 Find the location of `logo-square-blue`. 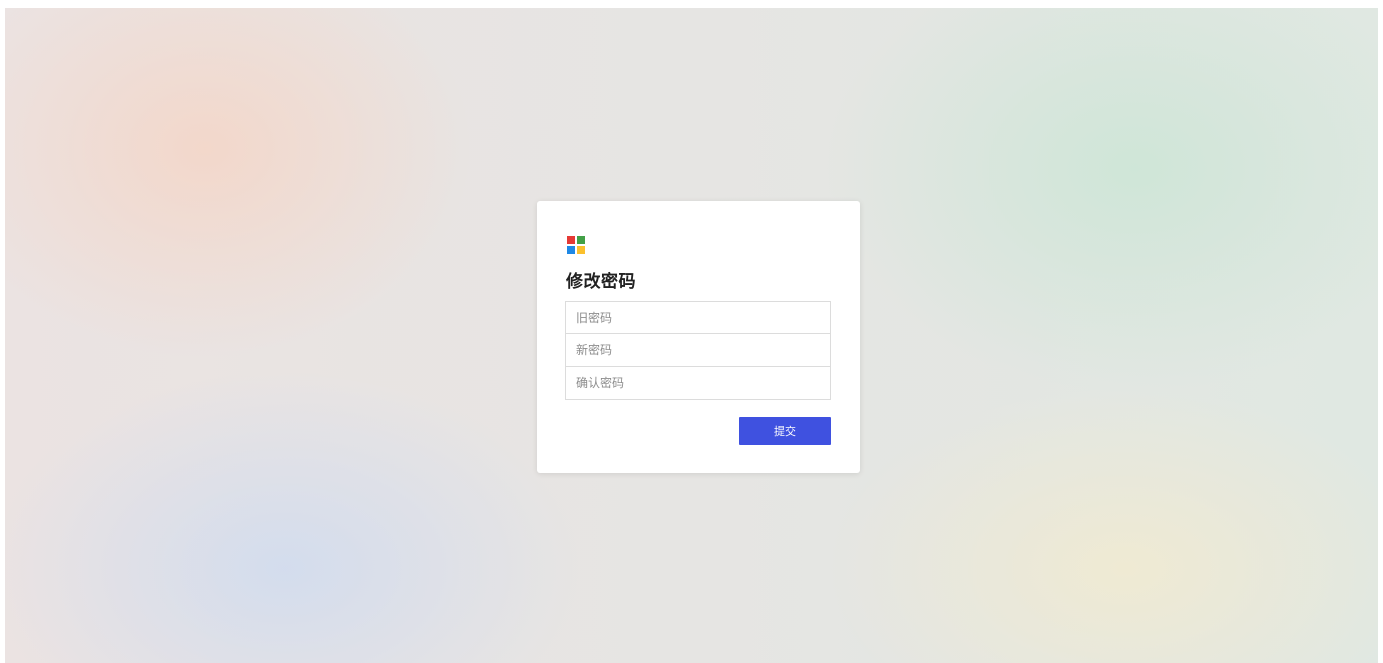

logo-square-blue is located at coordinates (571, 250).